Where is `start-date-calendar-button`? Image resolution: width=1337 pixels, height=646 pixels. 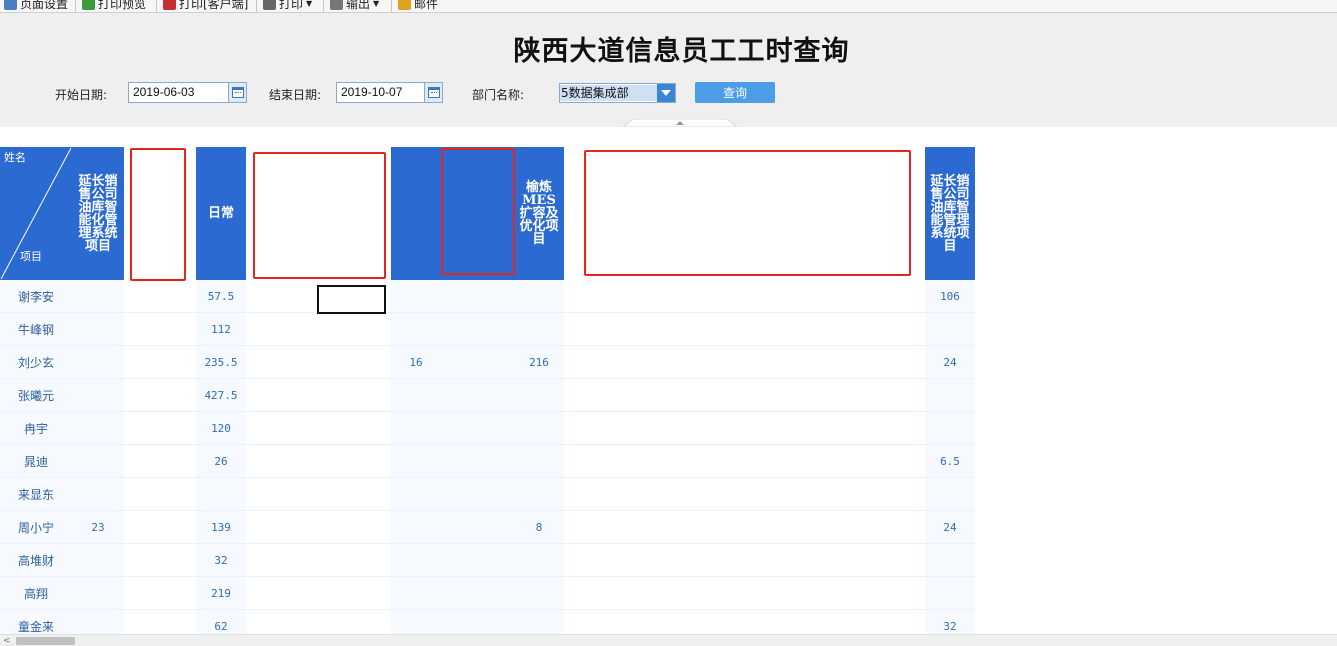 start-date-calendar-button is located at coordinates (237, 92).